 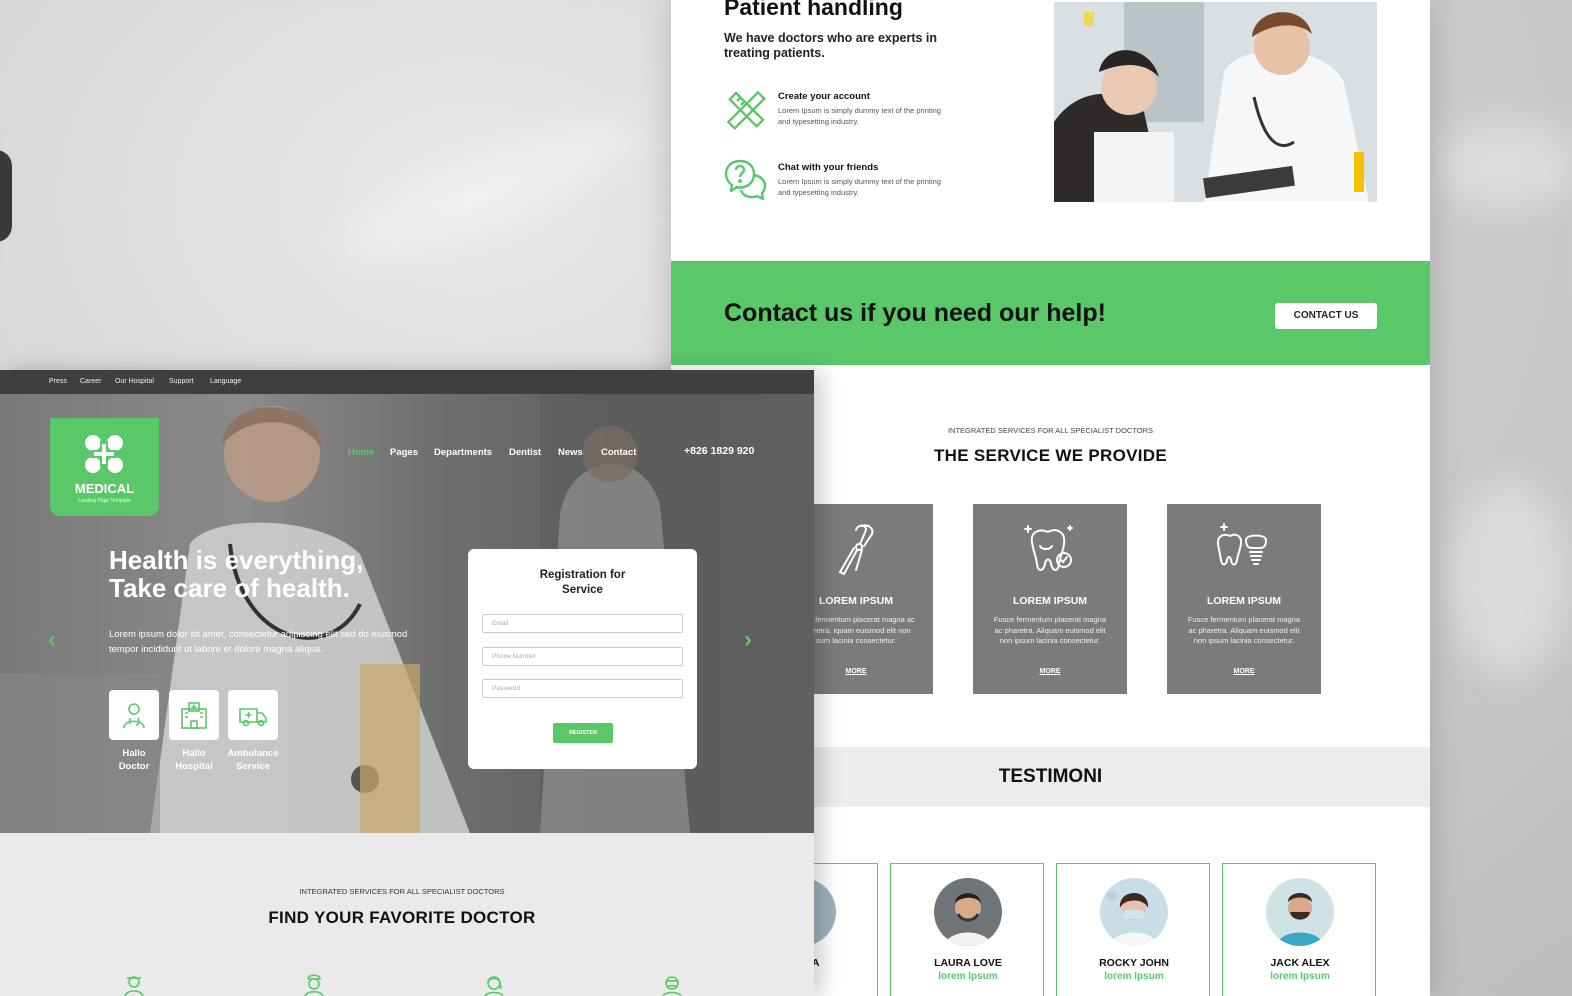 What do you see at coordinates (618, 452) in the screenshot?
I see `nav-item-contact: Contact` at bounding box center [618, 452].